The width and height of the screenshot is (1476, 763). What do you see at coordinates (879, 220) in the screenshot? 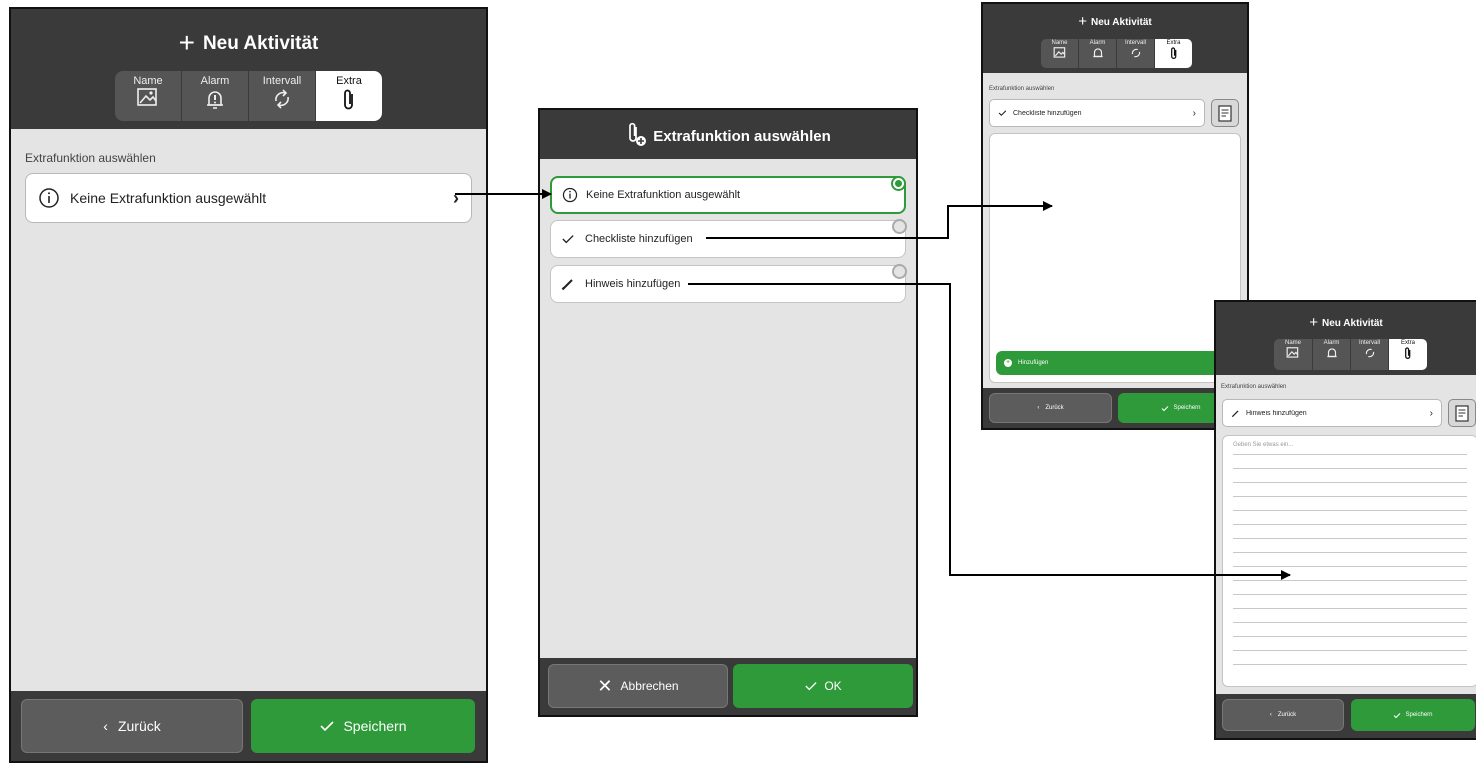
I see `arrow-to-checklist` at bounding box center [879, 220].